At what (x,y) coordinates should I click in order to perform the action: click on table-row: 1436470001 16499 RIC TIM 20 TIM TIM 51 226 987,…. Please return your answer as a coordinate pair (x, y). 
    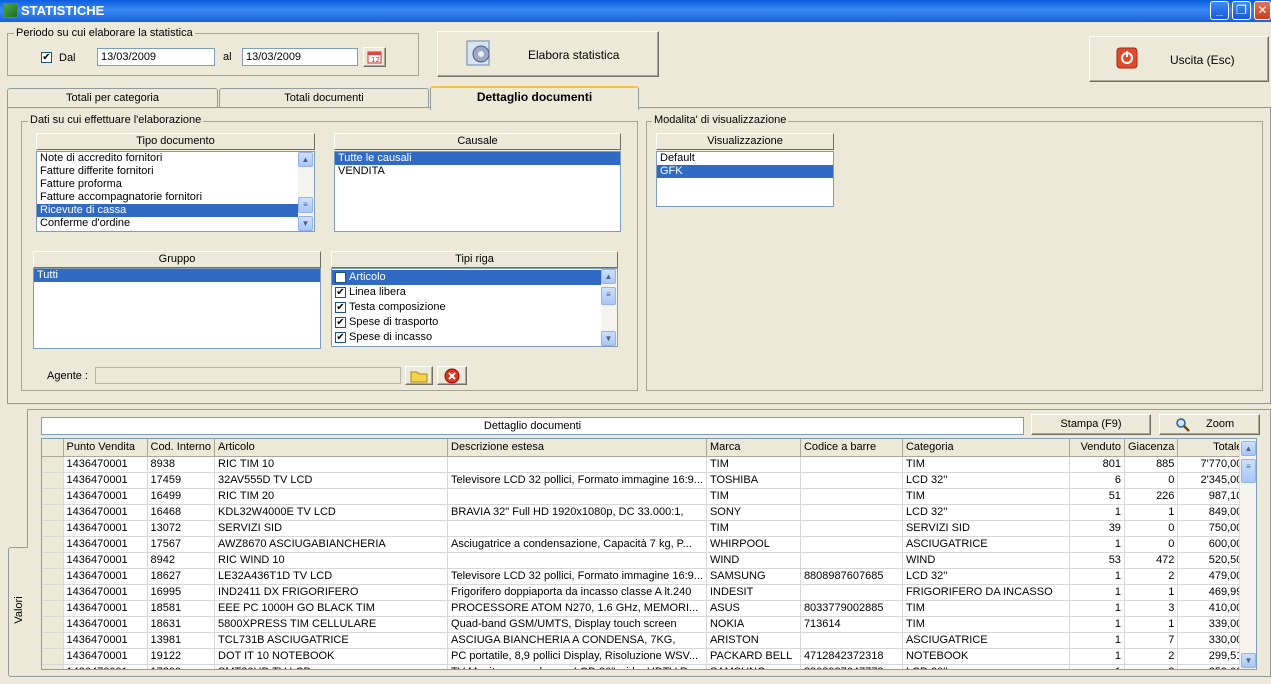
    Looking at the image, I should click on (644, 496).